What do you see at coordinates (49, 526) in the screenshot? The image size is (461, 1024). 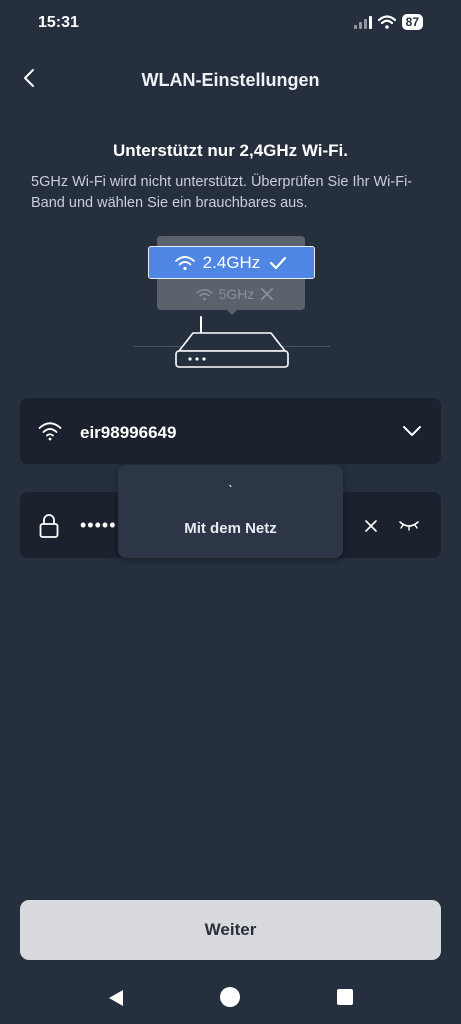 I see `lock-icon` at bounding box center [49, 526].